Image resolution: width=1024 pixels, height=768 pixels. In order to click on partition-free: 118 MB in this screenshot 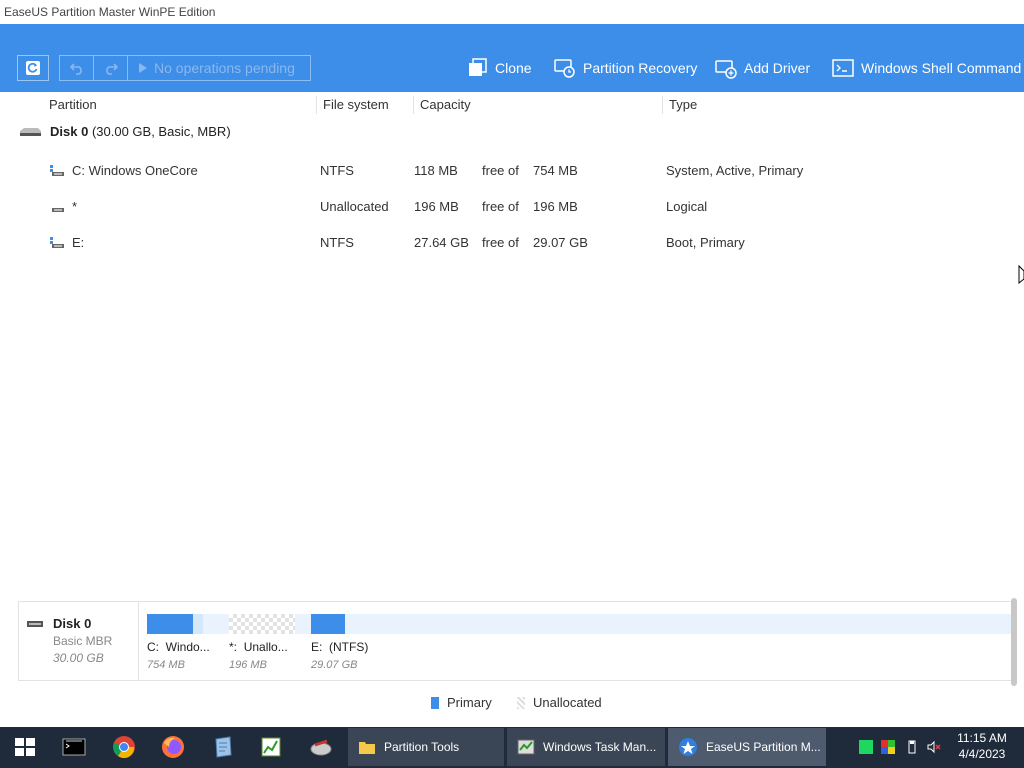, I will do `click(436, 170)`.